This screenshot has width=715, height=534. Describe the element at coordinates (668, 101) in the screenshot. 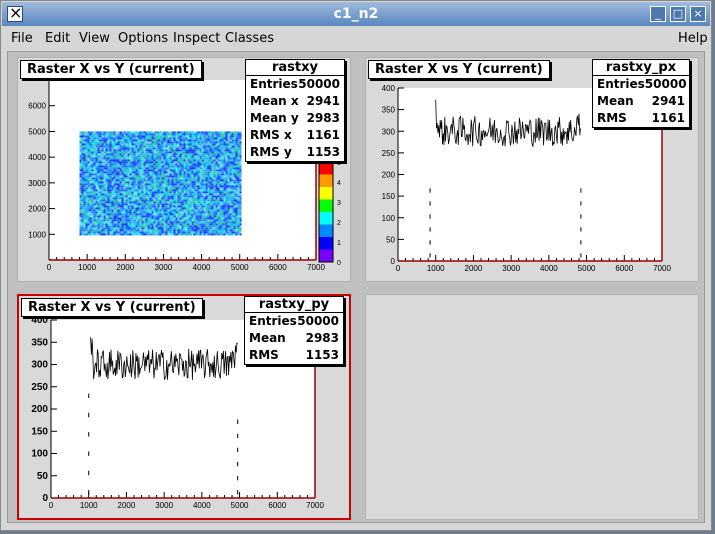

I see `stats-value: 2941` at that location.